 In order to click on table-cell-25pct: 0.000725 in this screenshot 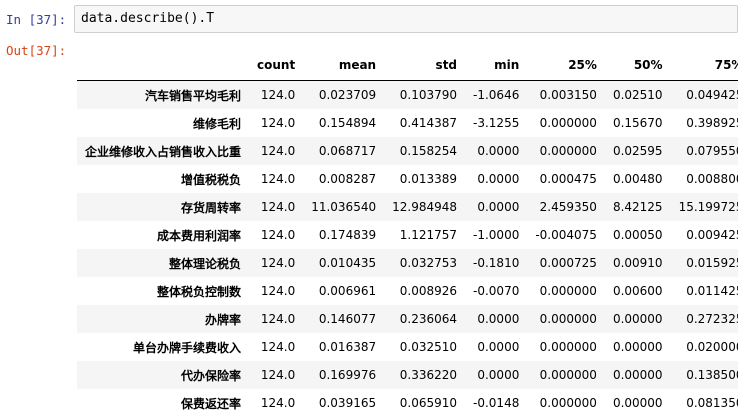, I will do `click(568, 263)`.